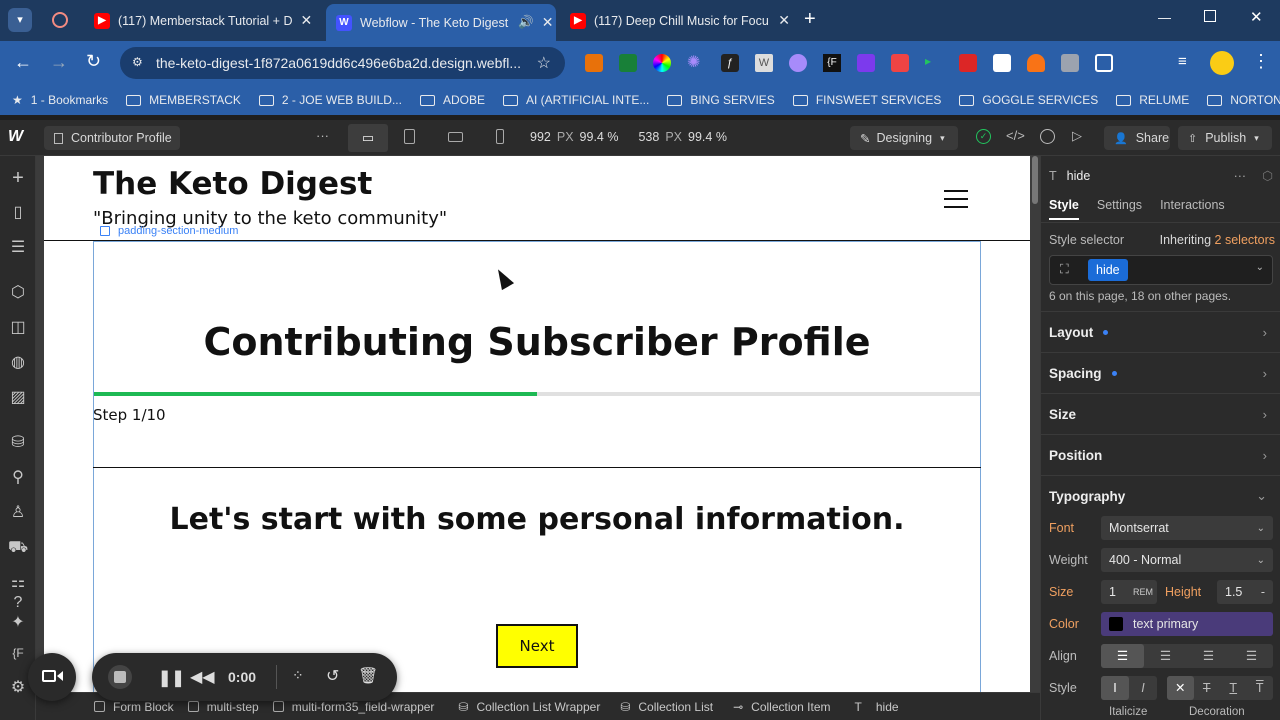 This screenshot has height=720, width=1280. I want to click on tab-webflow: W Webflow - The Keto Digest 🔊 ✕, so click(441, 22).